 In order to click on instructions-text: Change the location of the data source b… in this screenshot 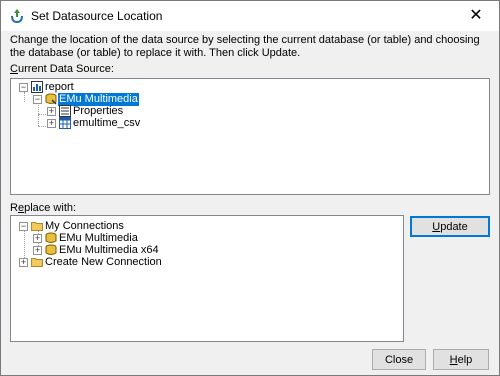, I will do `click(245, 46)`.